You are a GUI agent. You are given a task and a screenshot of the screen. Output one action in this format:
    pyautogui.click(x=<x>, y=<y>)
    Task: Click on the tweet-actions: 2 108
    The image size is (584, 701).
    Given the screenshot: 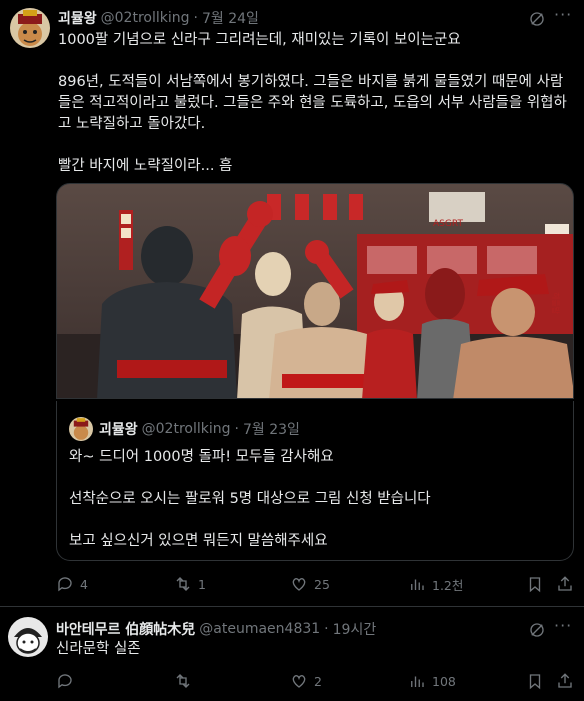 What is the action you would take?
    pyautogui.click(x=315, y=681)
    